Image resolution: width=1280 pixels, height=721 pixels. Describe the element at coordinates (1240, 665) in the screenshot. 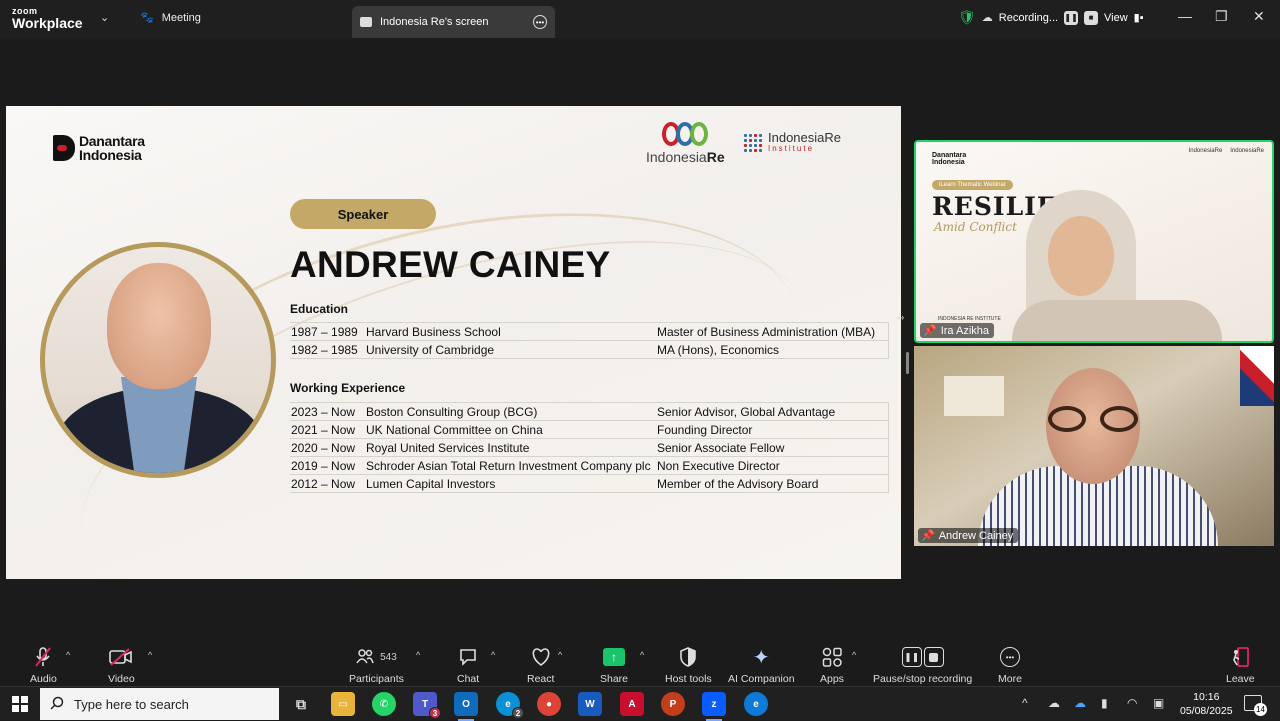

I see `leave-button: Leave` at that location.